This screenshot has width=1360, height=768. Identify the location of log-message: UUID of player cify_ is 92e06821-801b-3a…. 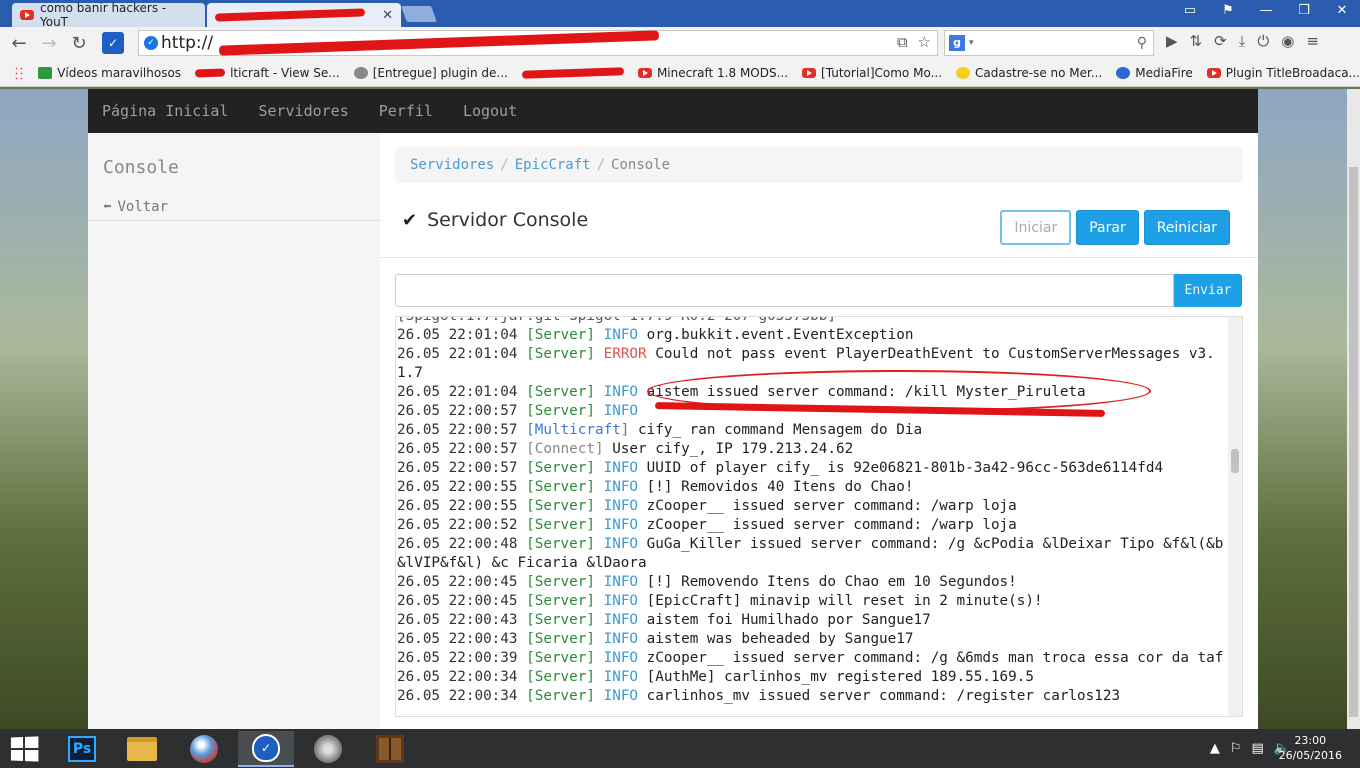
(905, 468).